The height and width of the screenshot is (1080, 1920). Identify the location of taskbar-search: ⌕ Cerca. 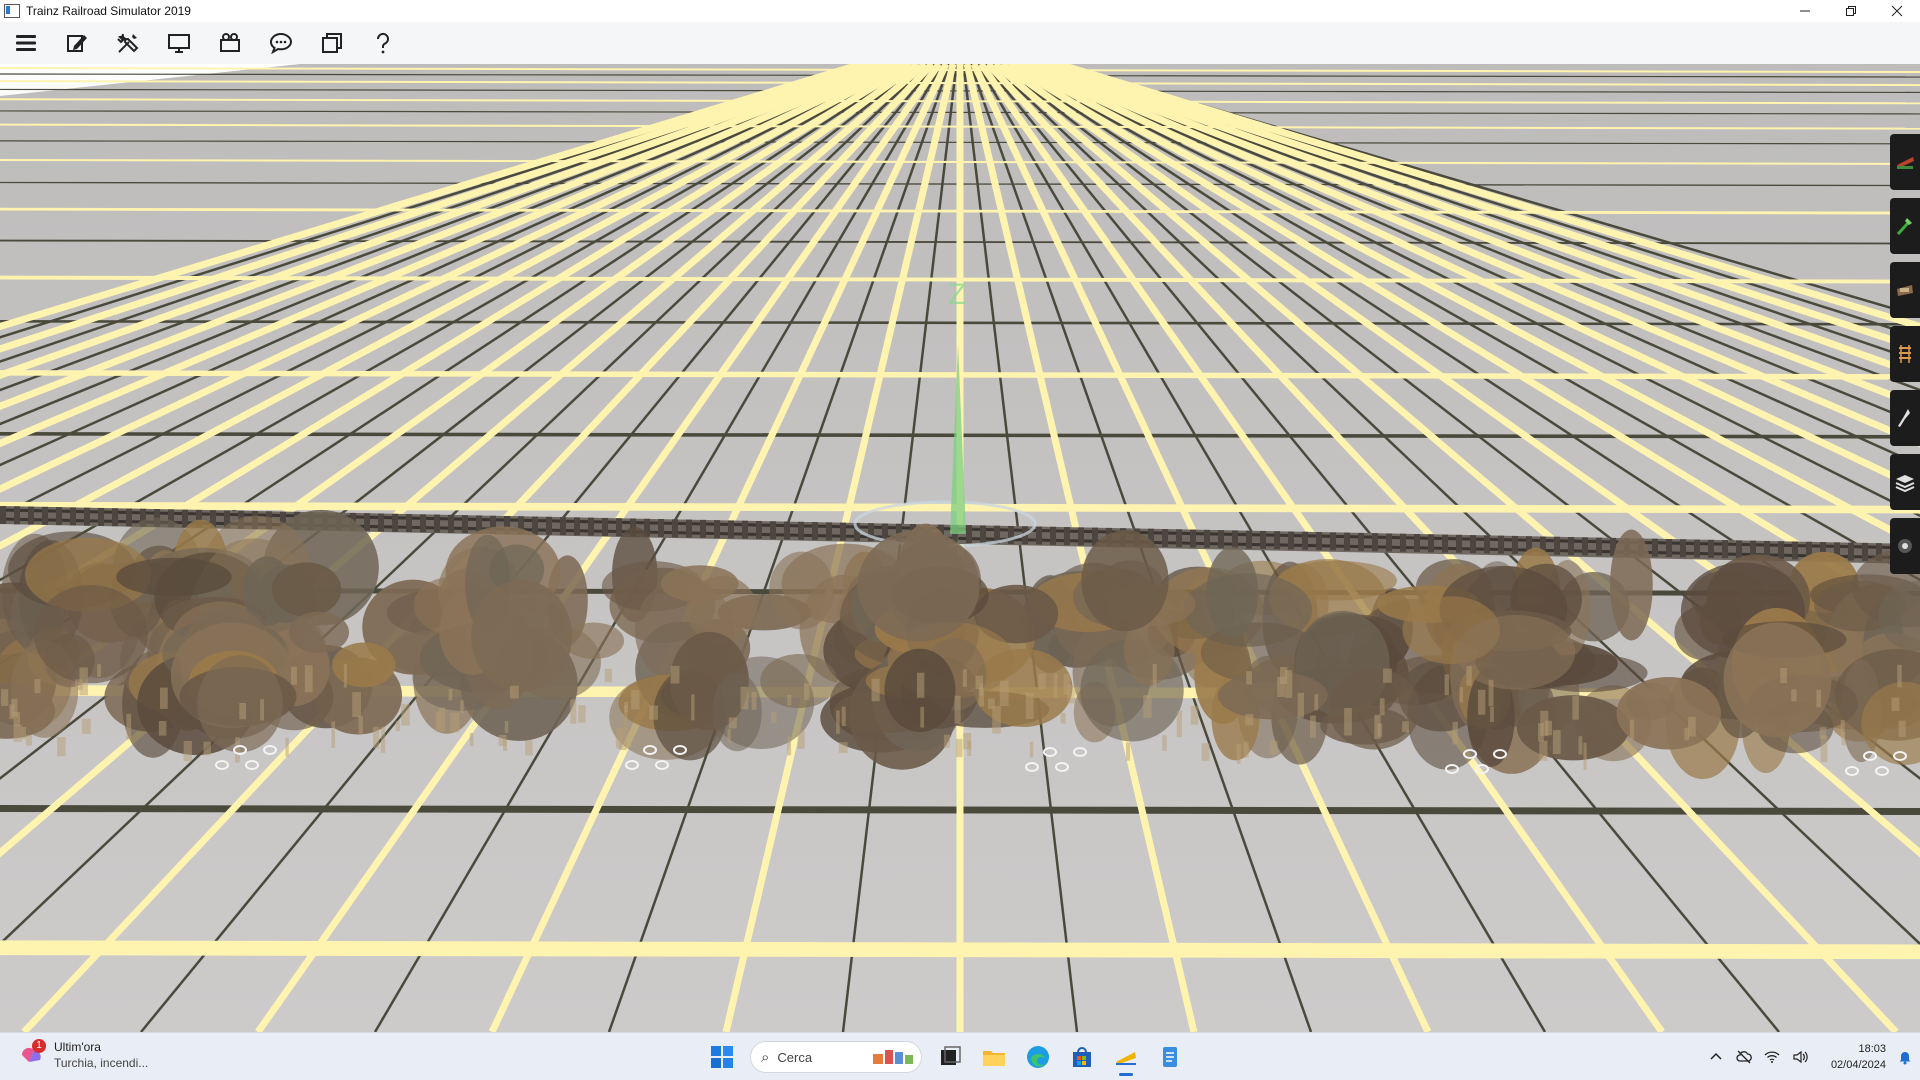
(836, 1057).